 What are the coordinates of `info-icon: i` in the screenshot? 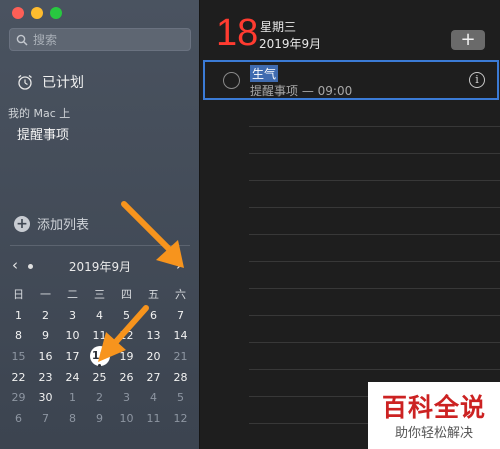 It's located at (477, 80).